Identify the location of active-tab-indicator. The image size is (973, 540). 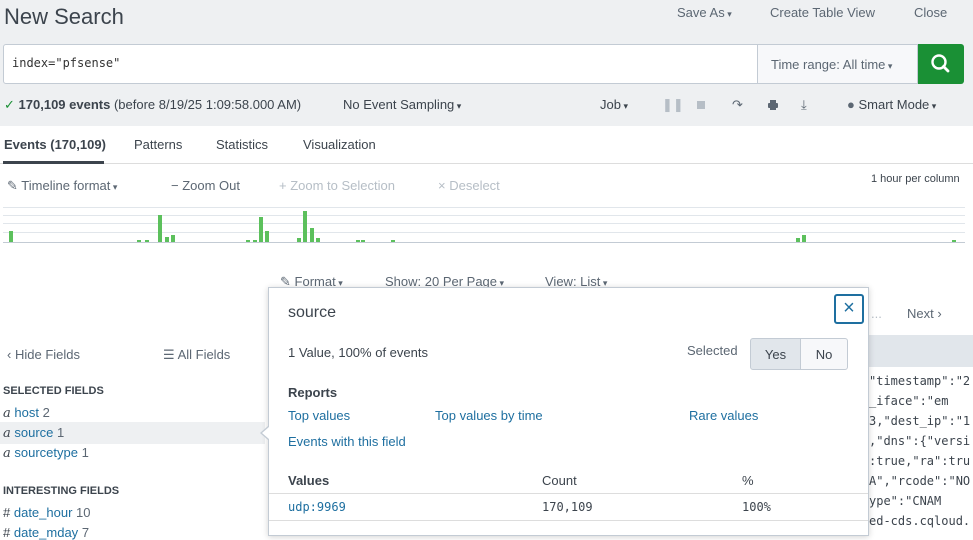
(53, 162).